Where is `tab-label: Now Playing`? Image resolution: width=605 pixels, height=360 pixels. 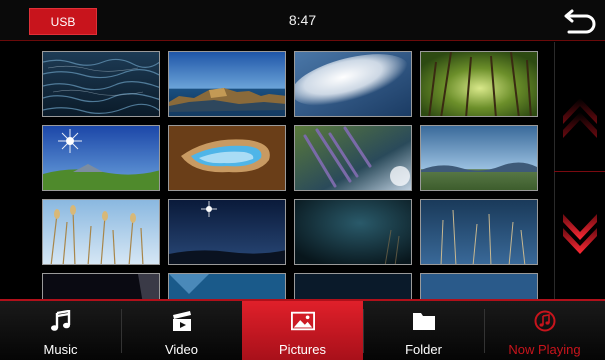 tab-label: Now Playing is located at coordinates (544, 349).